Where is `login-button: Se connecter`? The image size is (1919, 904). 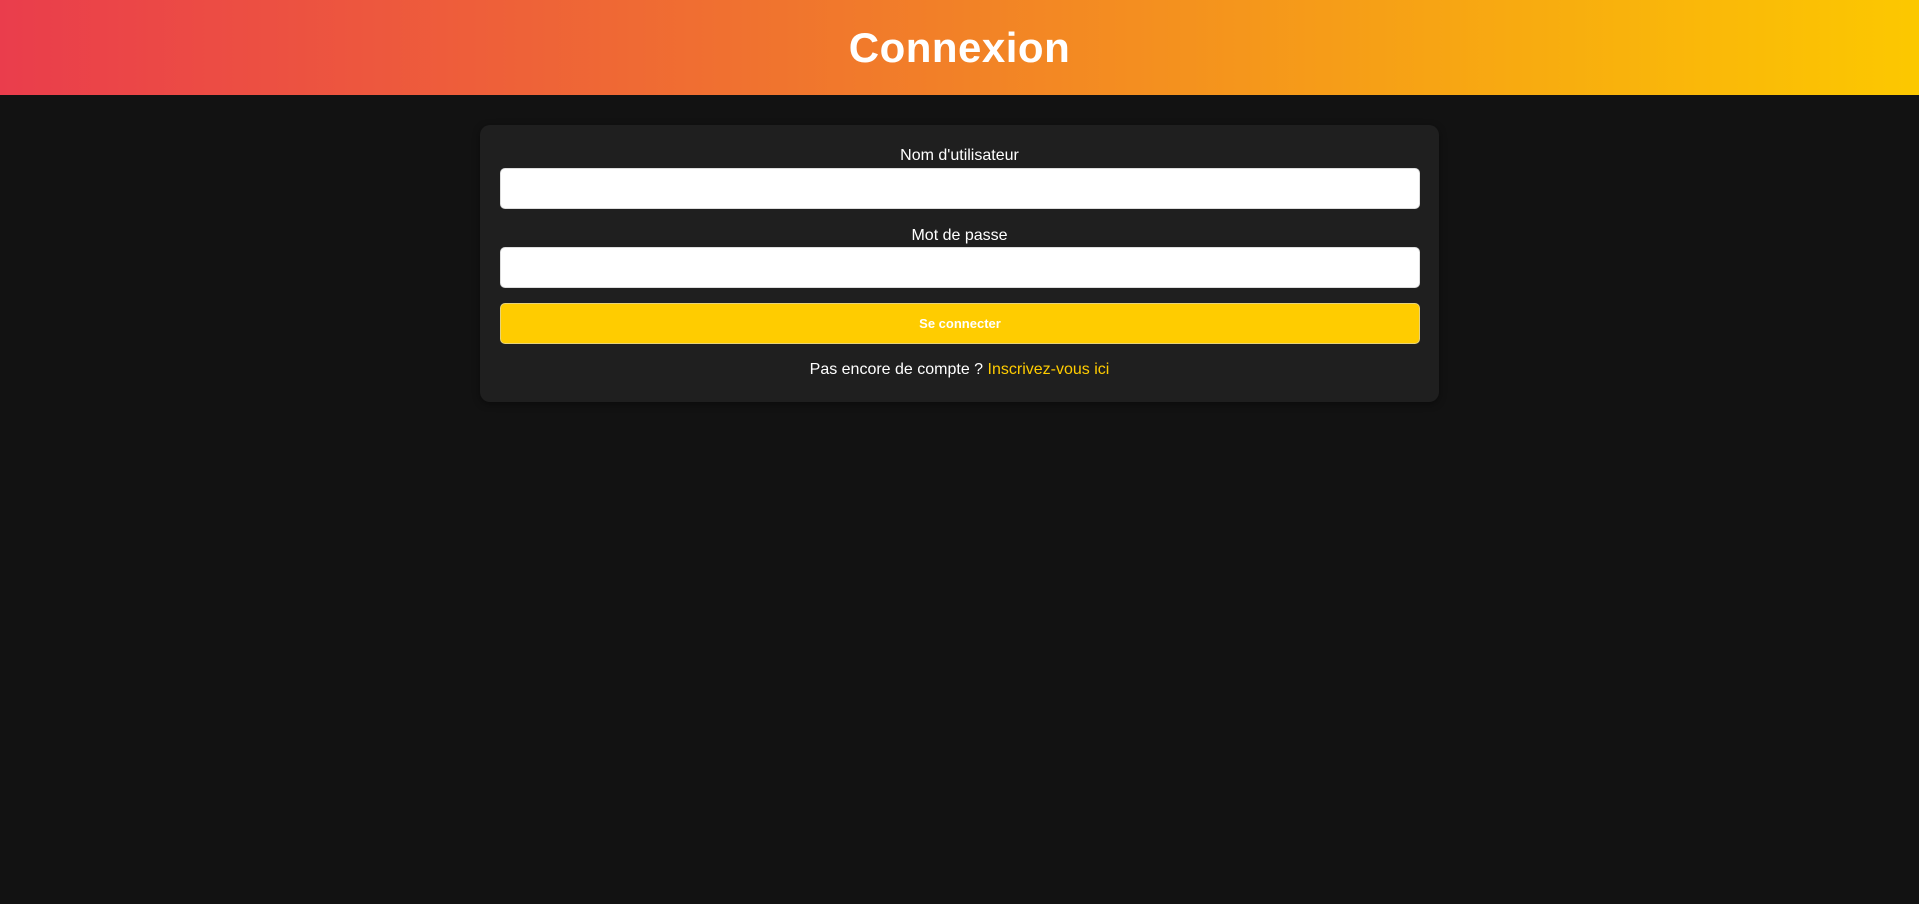
login-button: Se connecter is located at coordinates (960, 323).